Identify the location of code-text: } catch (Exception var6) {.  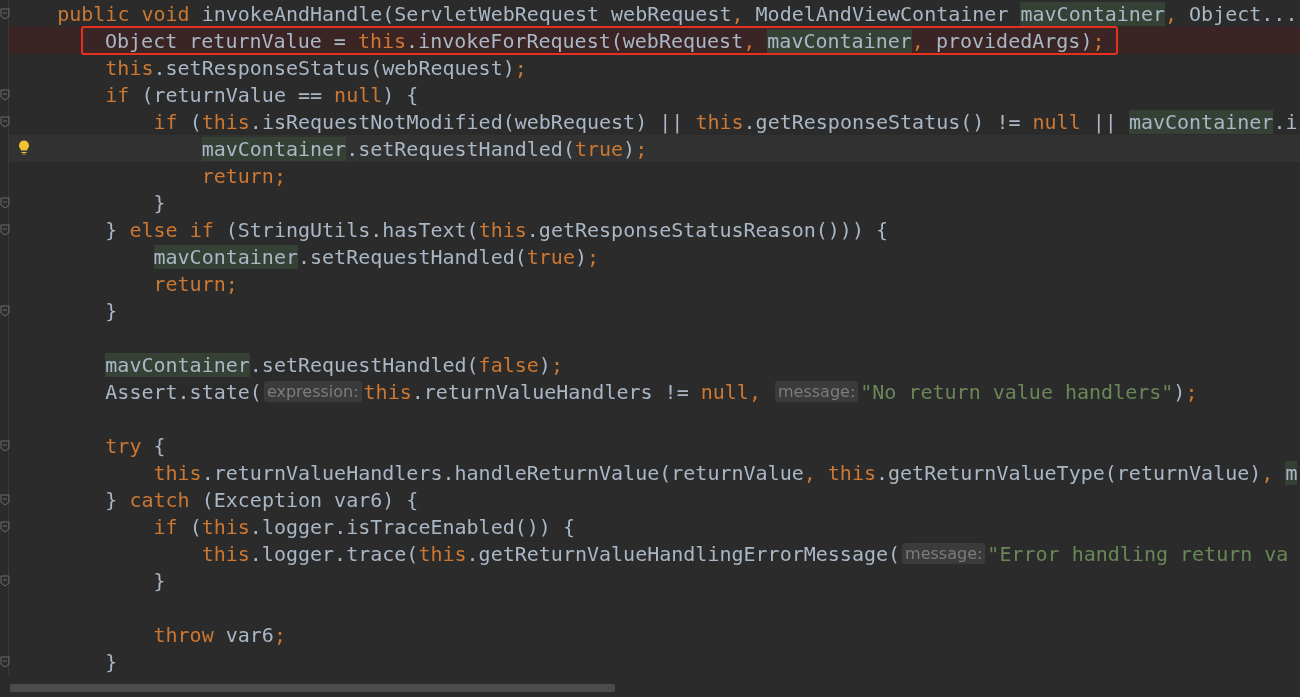
(261, 499).